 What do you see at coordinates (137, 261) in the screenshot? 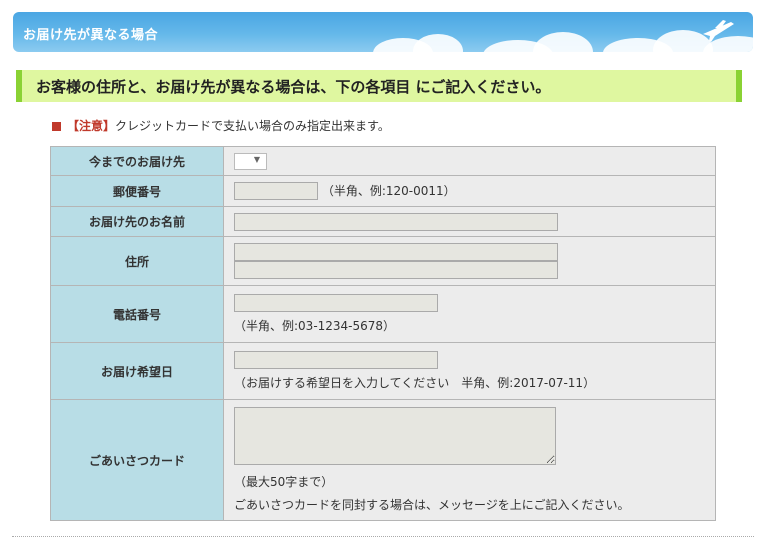
I see `address-label: 住所` at bounding box center [137, 261].